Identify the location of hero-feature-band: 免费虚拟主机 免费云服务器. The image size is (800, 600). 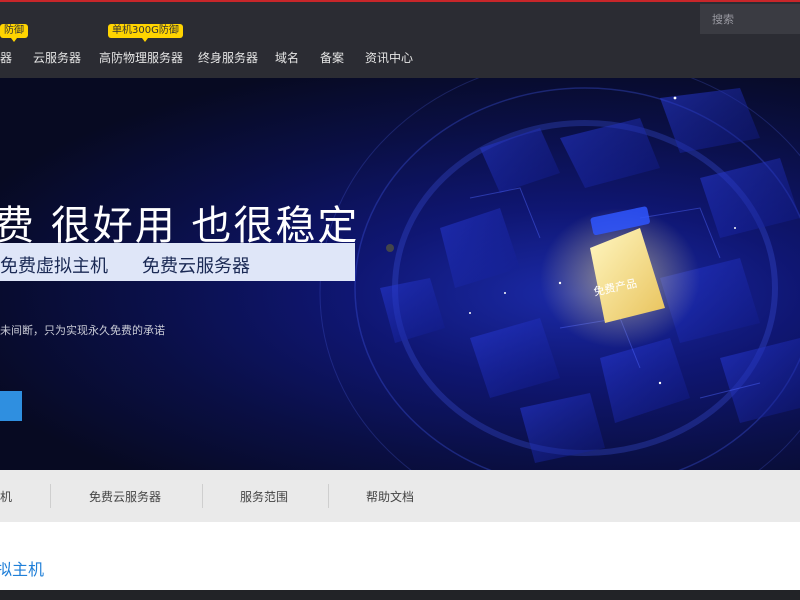
(177, 262).